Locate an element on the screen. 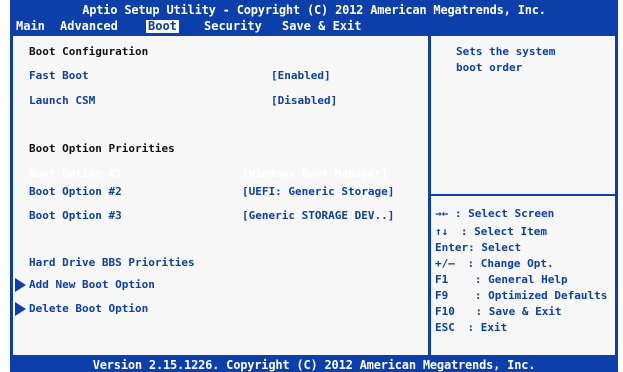 This screenshot has height=372, width=623. key-general-help: F1 : General Help is located at coordinates (501, 280).